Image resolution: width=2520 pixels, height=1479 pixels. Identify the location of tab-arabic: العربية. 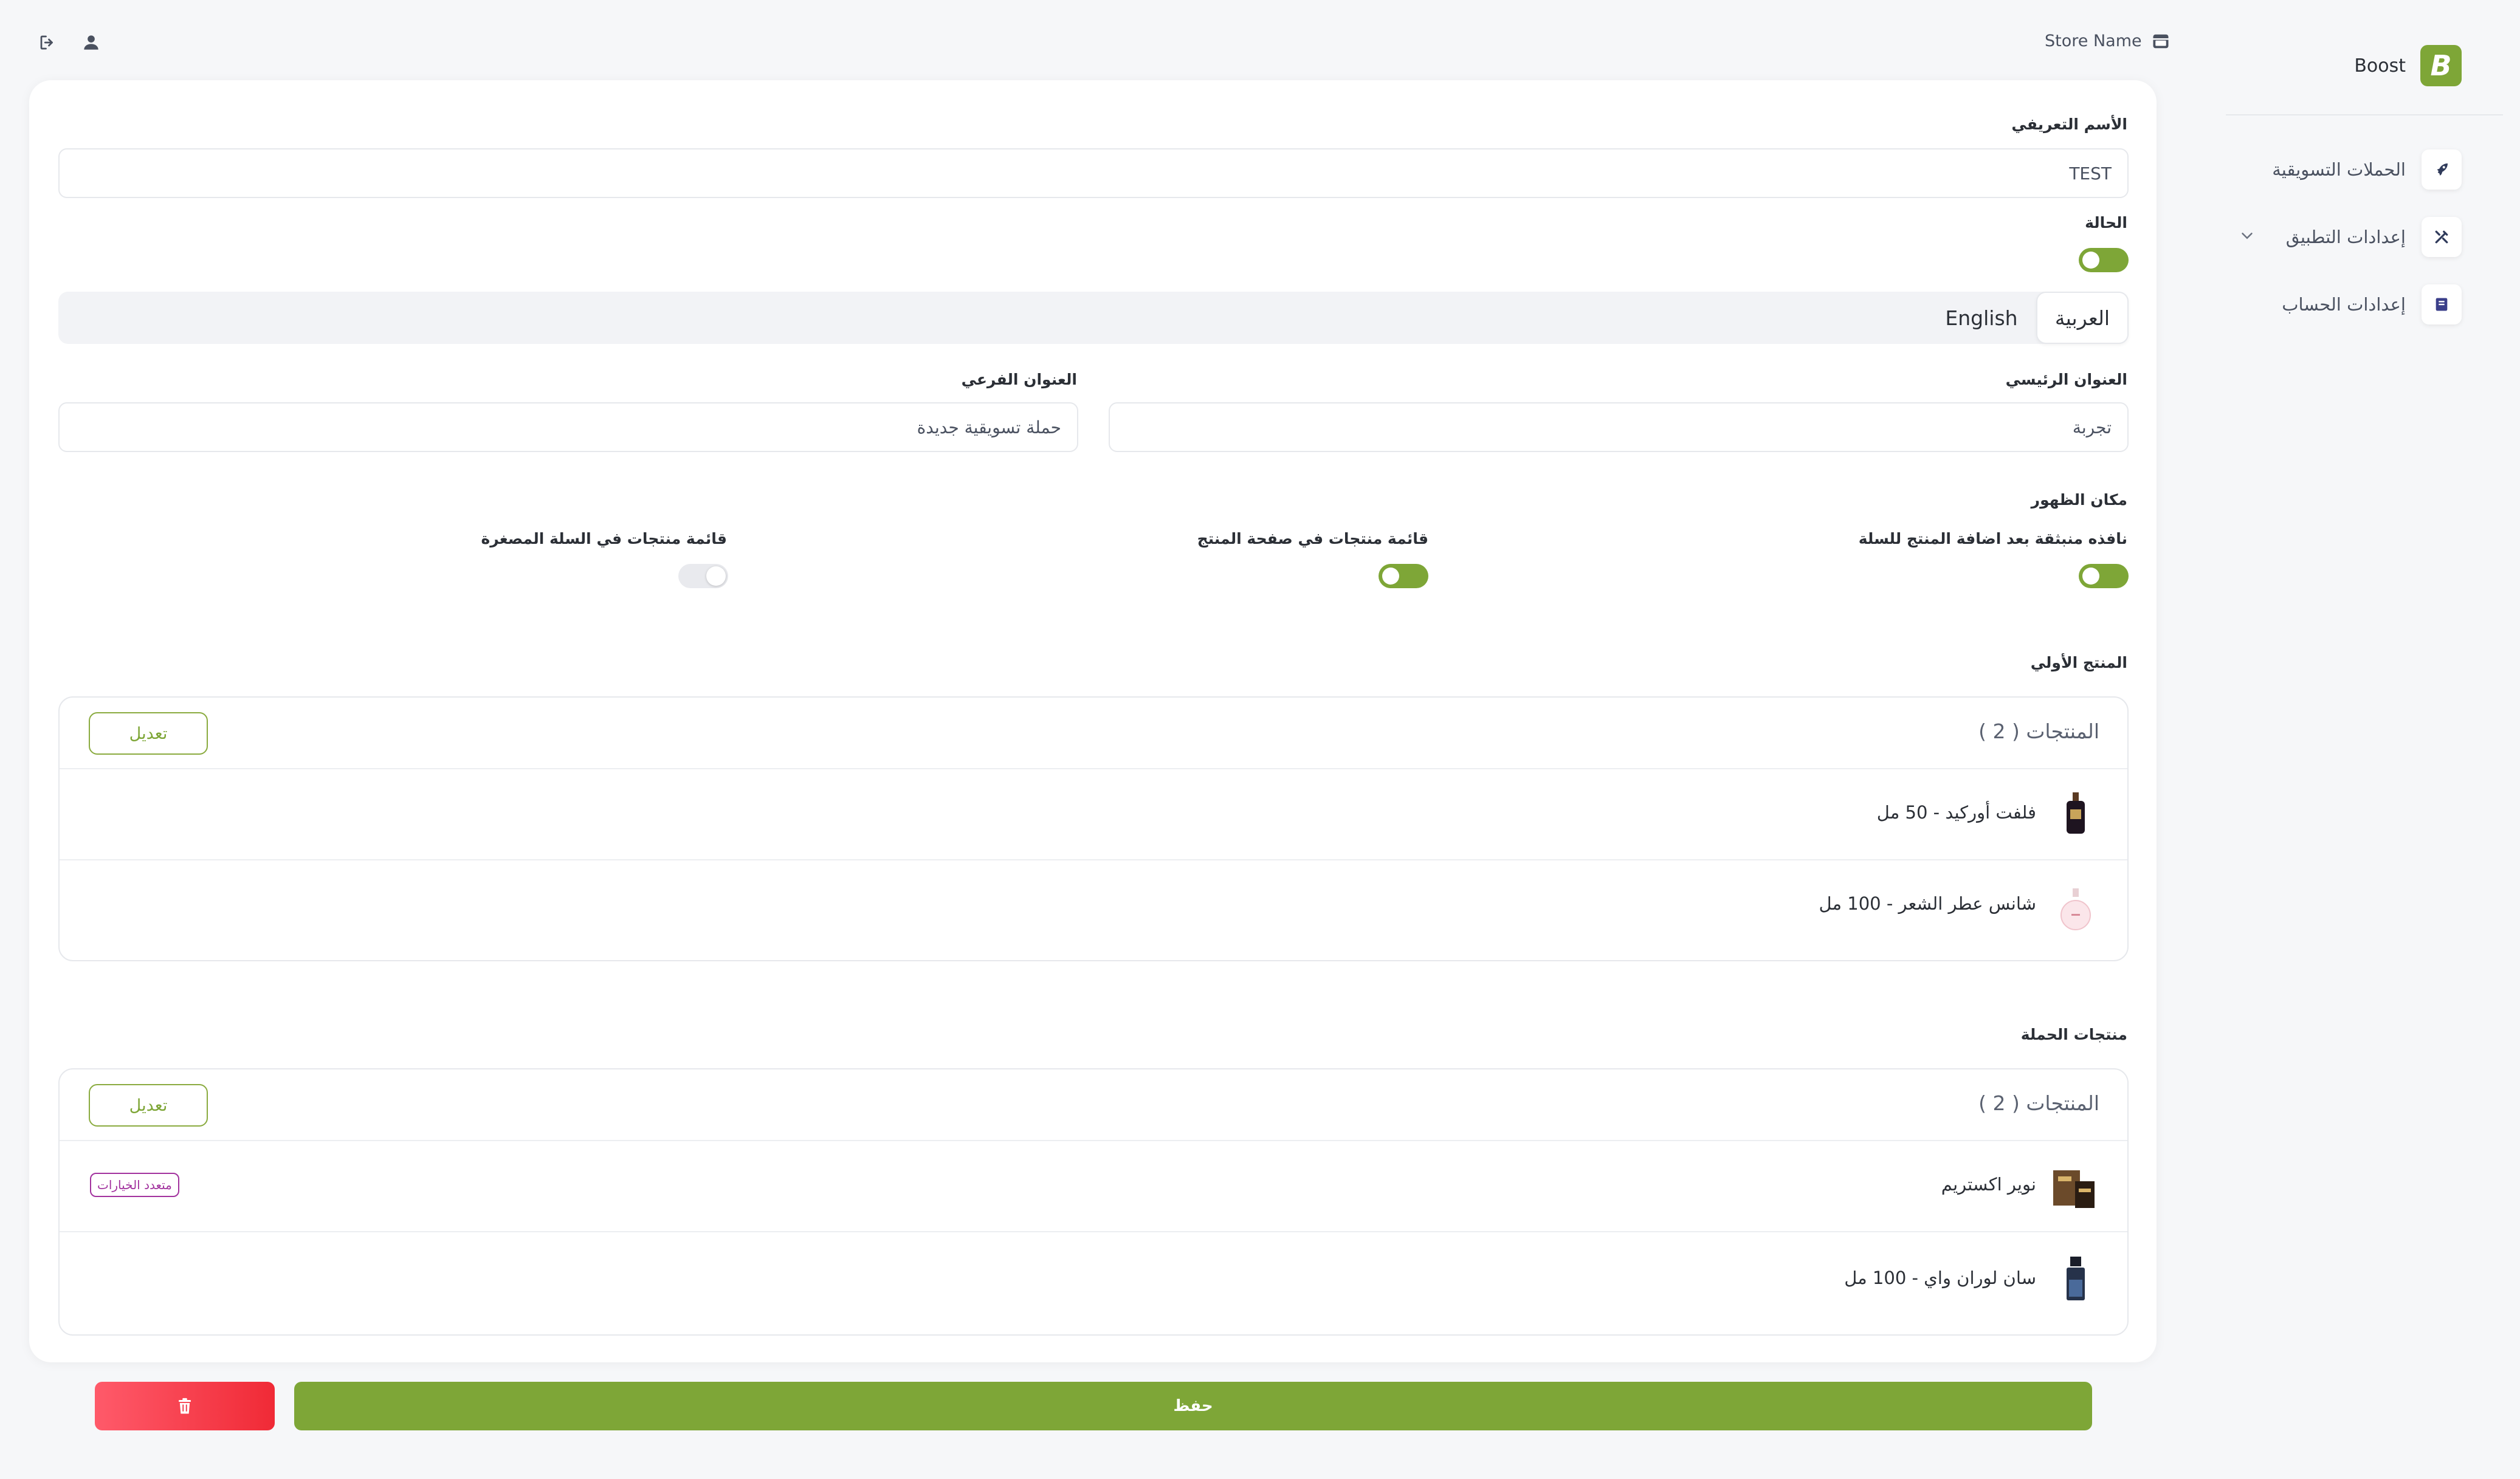
(2082, 318).